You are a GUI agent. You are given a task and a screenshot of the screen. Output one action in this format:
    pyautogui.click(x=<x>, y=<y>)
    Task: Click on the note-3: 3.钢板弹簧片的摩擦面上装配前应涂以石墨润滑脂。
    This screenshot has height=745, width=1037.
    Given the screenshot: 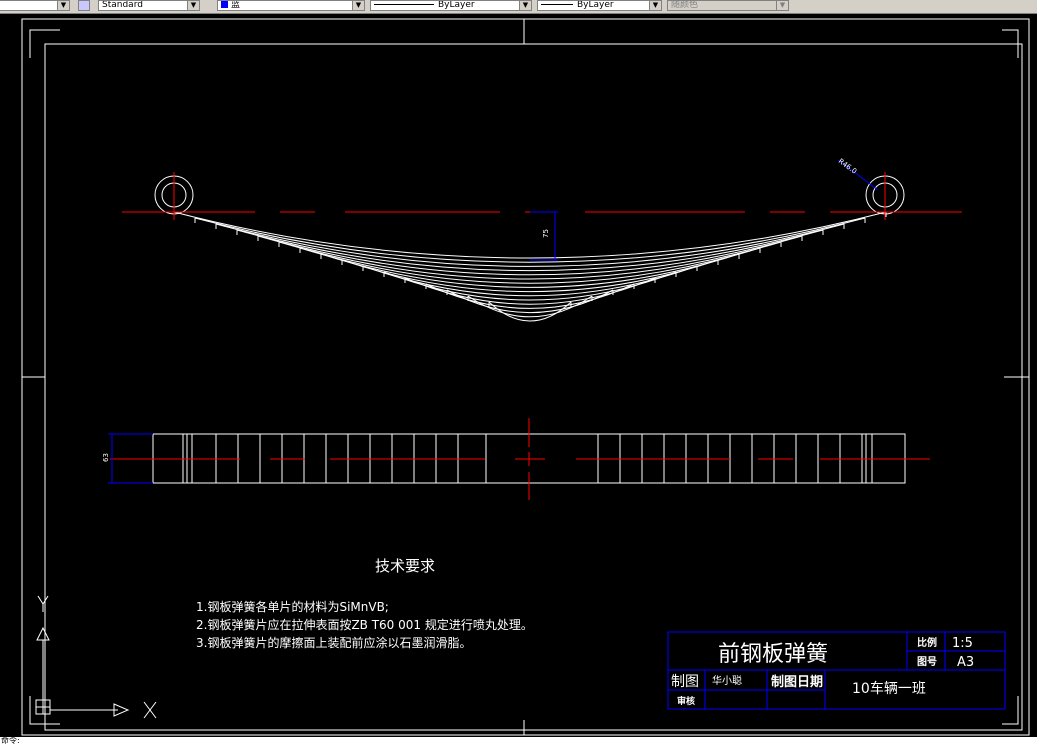 What is the action you would take?
    pyautogui.click(x=333, y=642)
    